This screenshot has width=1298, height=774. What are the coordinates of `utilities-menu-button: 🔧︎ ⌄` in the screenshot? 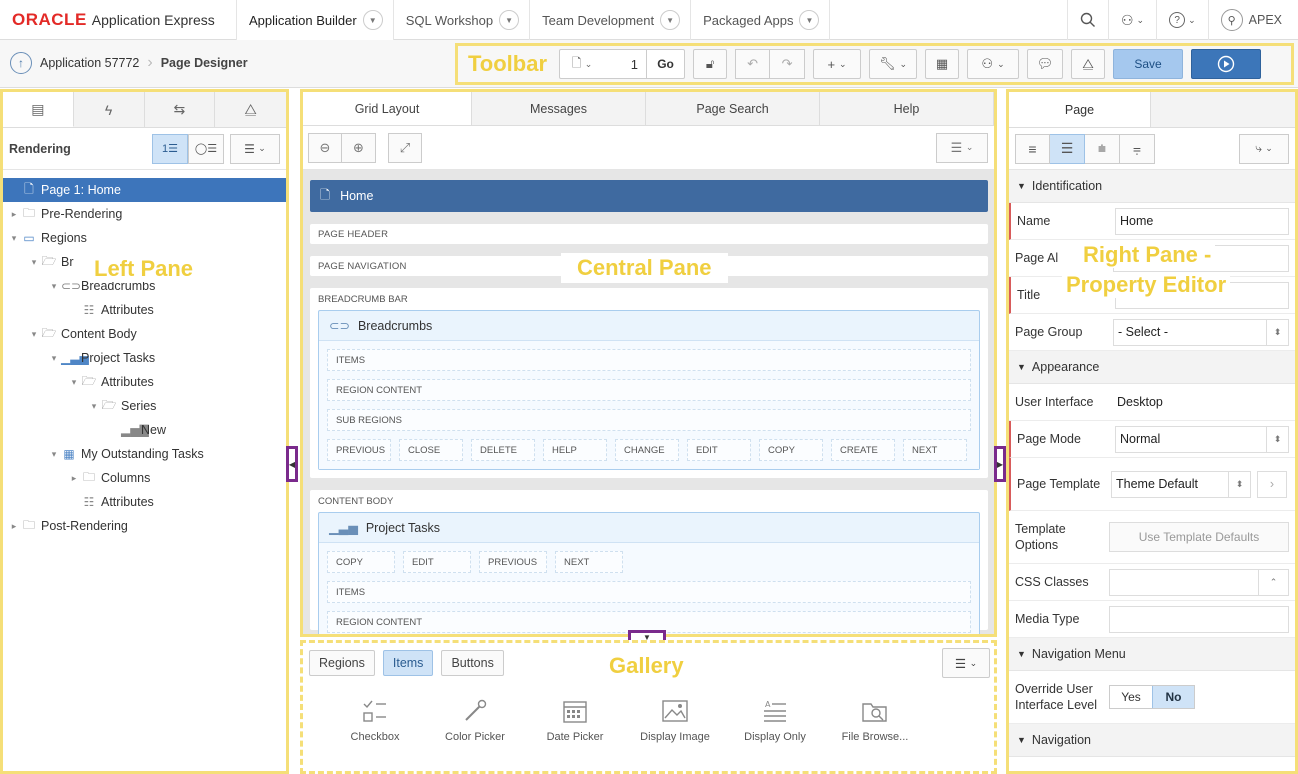 It's located at (893, 64).